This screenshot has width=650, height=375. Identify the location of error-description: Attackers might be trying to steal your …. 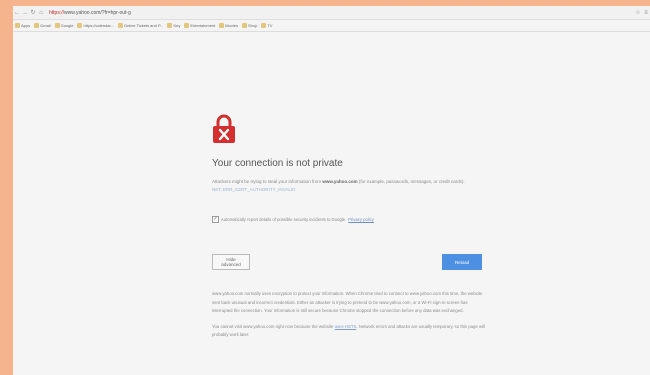
(338, 185).